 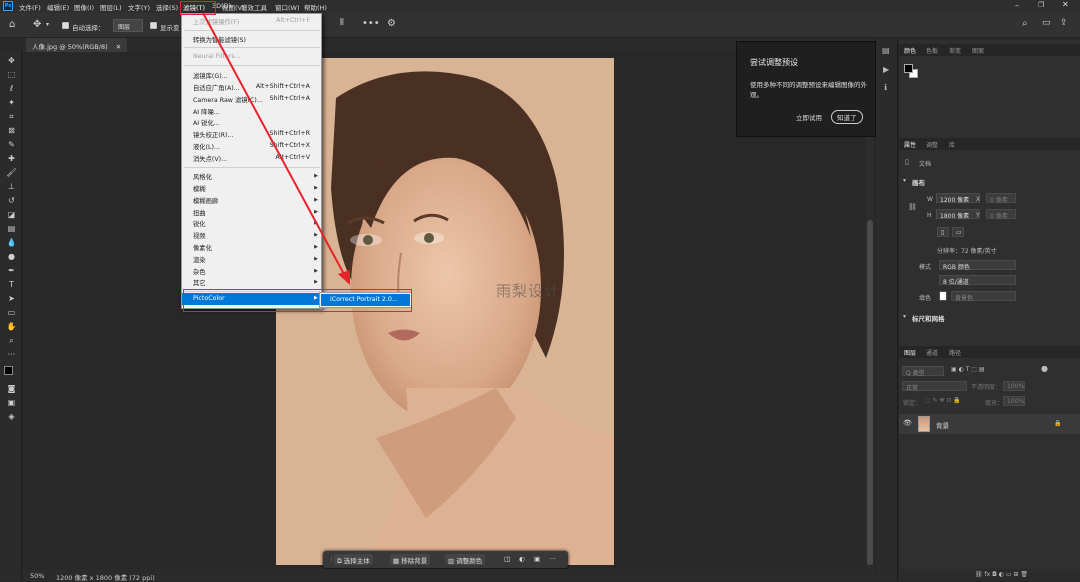 I want to click on width-label: W, so click(x=930, y=199).